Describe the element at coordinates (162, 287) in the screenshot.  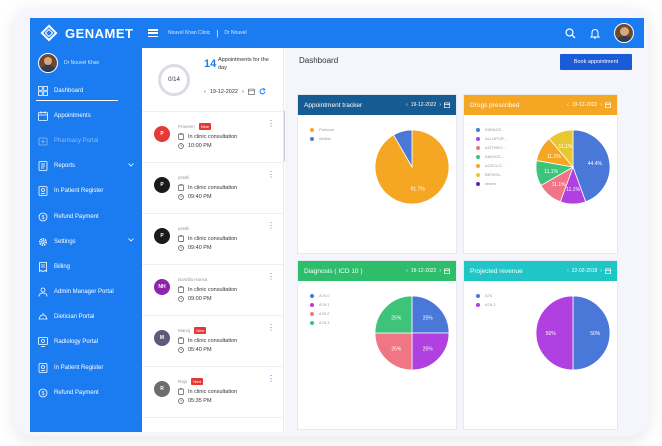
I see `patient-avatar: NH` at that location.